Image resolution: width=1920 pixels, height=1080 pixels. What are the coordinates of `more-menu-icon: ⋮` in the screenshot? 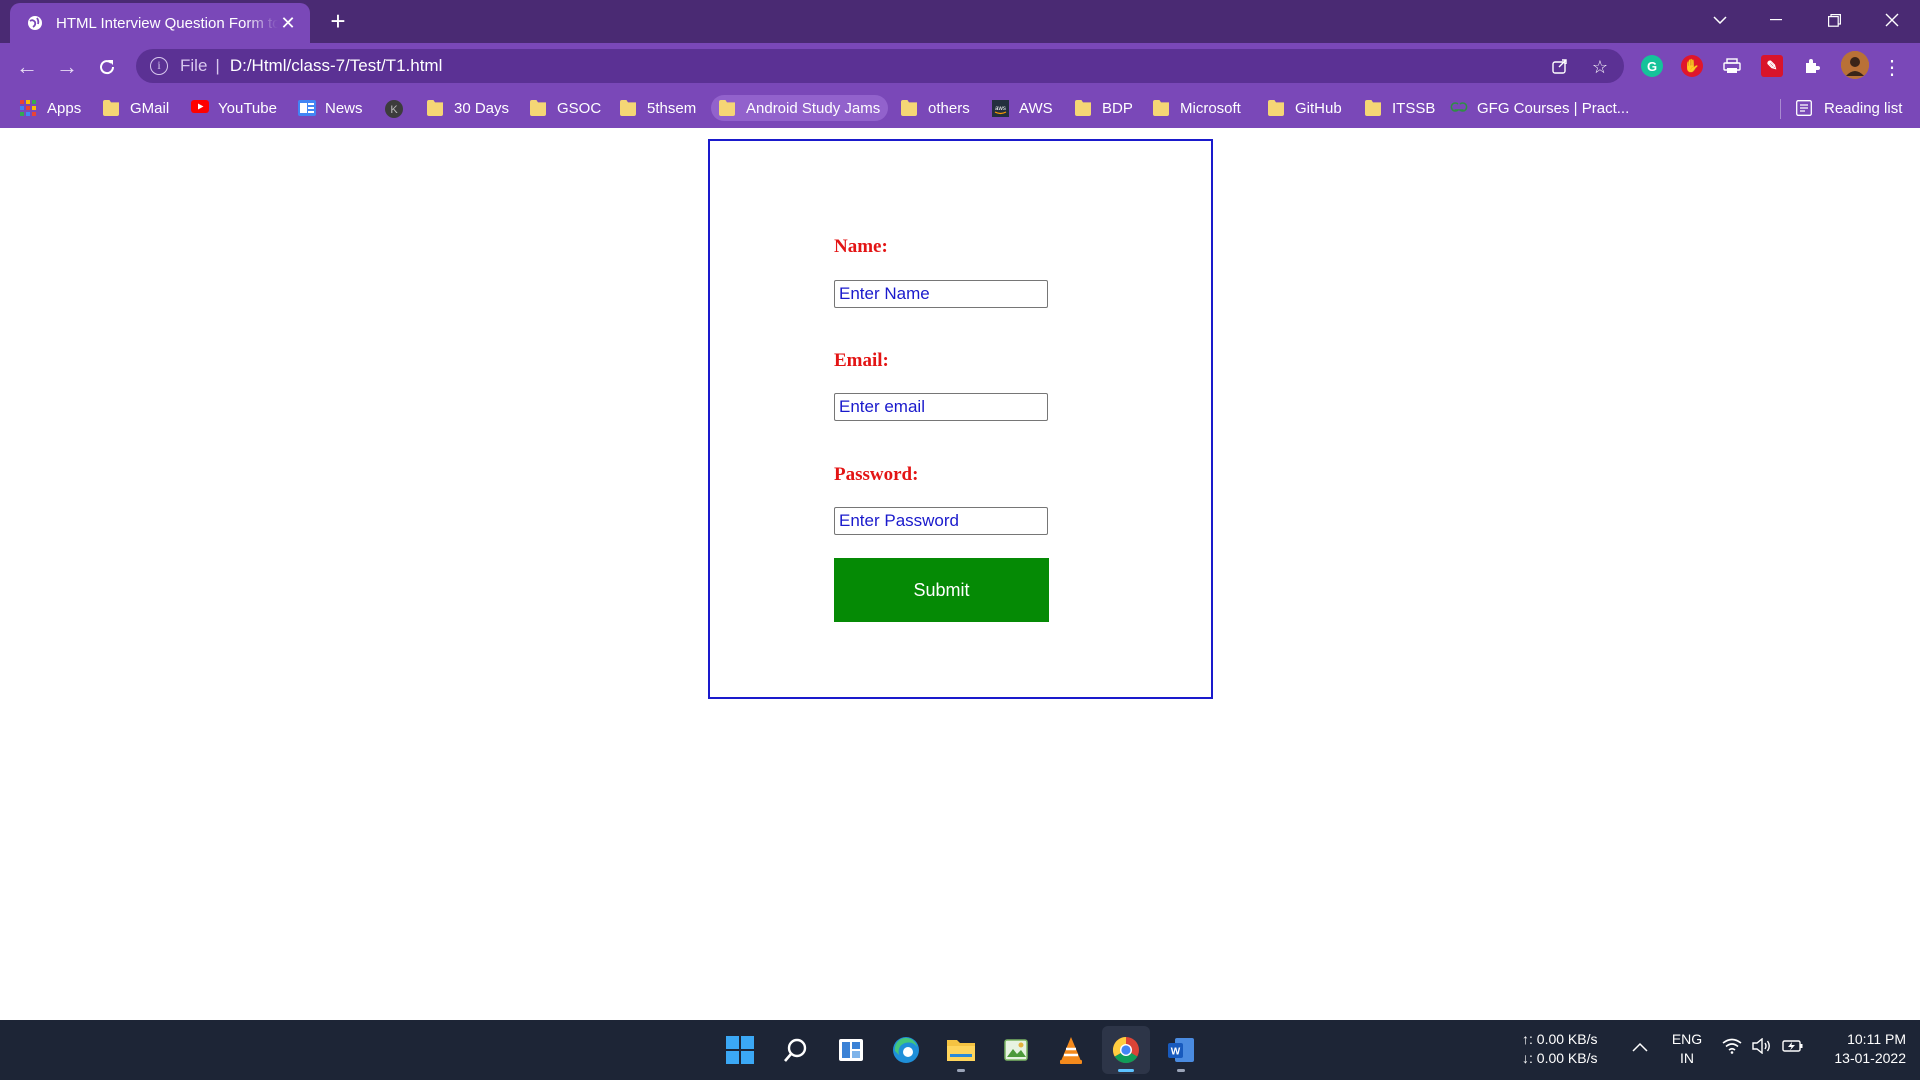 It's located at (1892, 67).